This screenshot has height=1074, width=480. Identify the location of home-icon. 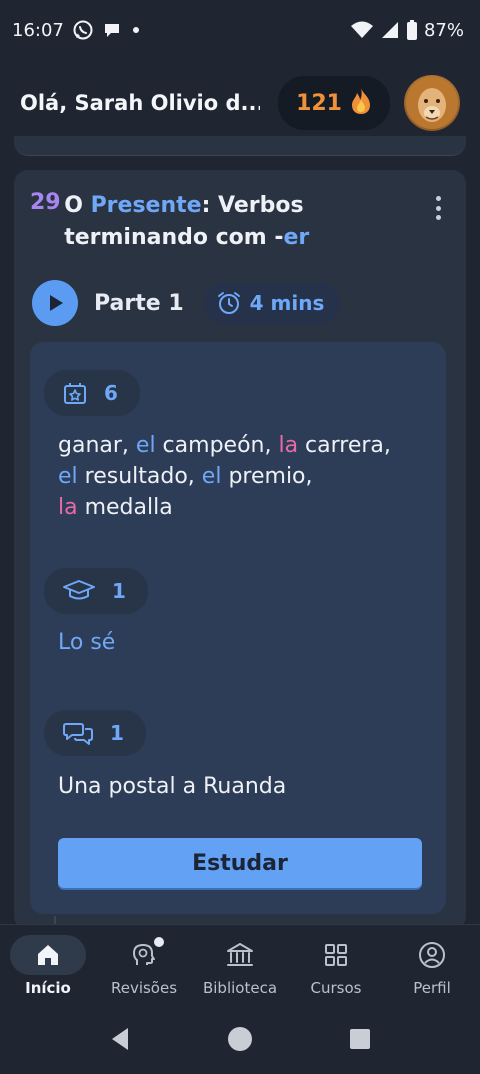
(48, 955).